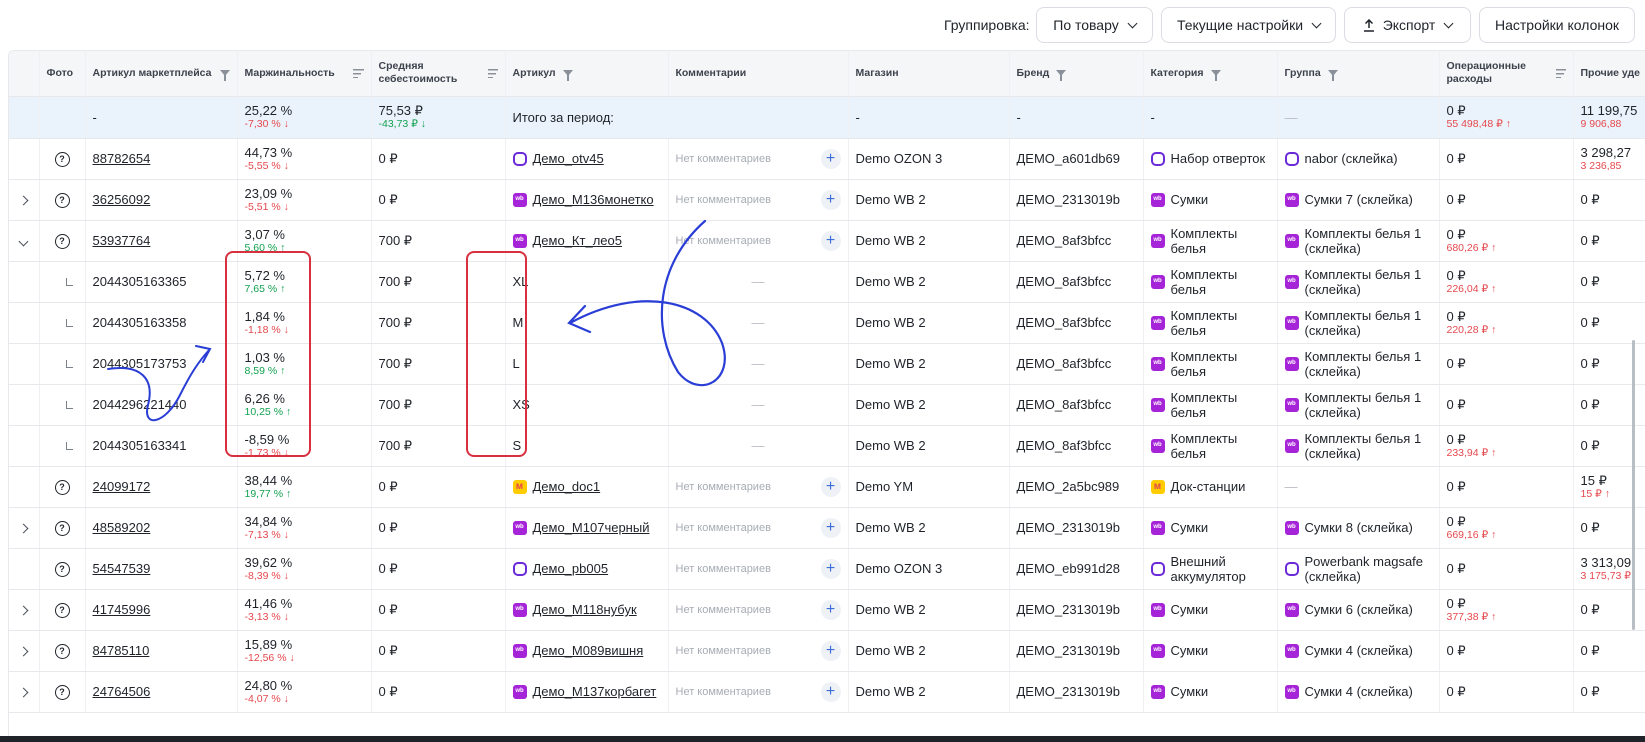  I want to click on group-value: Сумки 4 (склейка), so click(1358, 691).